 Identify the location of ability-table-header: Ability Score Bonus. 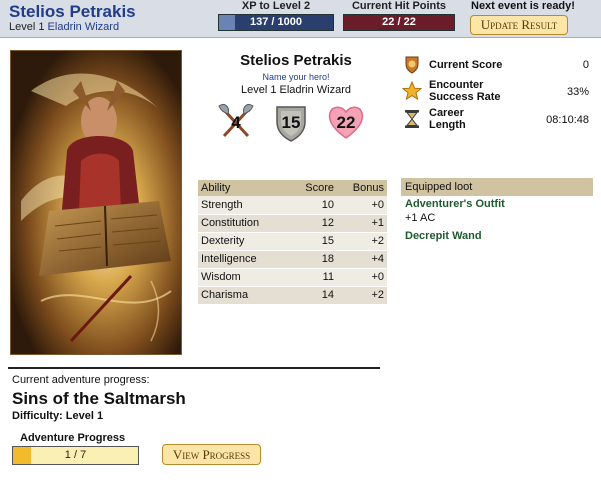
(292, 188).